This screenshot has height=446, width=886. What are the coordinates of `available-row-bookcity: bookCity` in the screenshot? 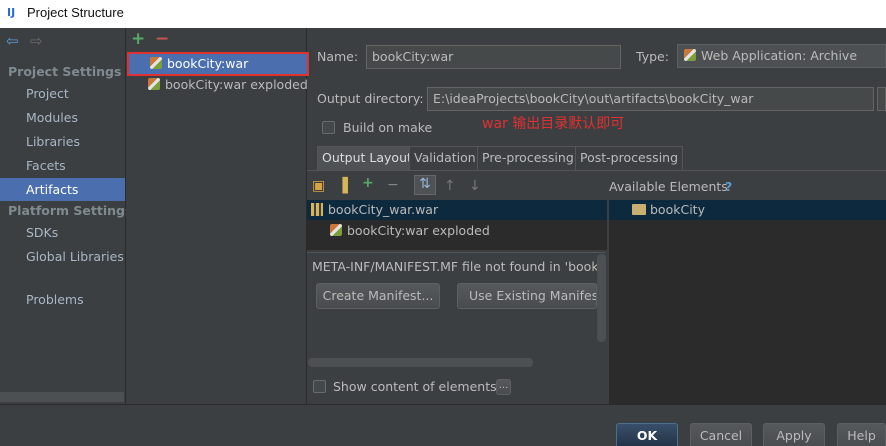 It's located at (747, 210).